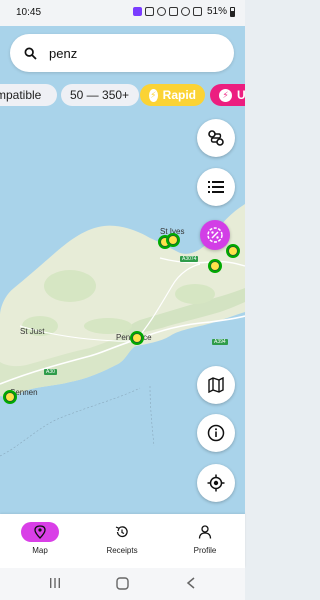 The image size is (320, 600). I want to click on info-icon, so click(216, 433).